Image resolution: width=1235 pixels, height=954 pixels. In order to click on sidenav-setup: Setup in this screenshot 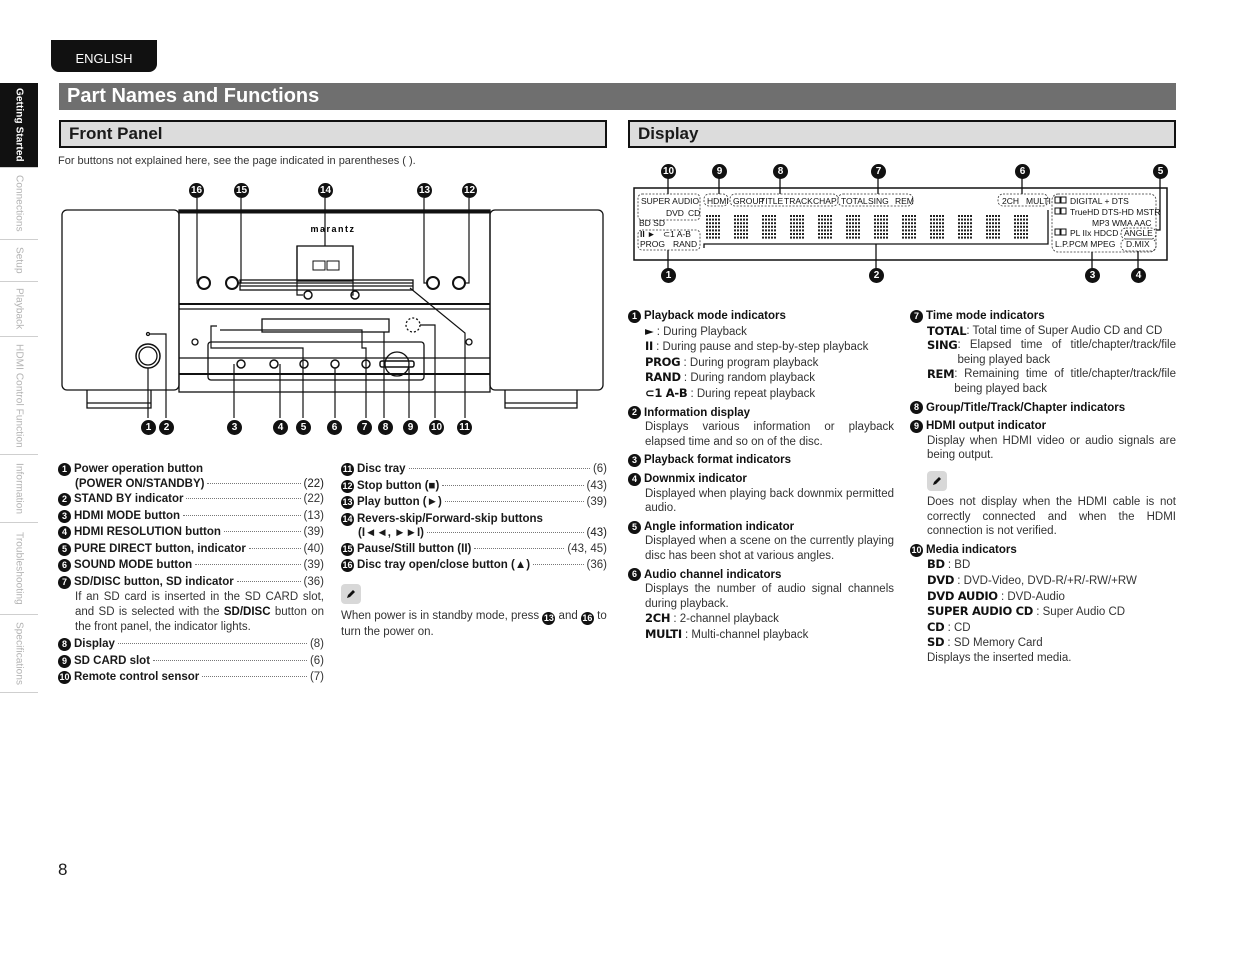, I will do `click(19, 261)`.